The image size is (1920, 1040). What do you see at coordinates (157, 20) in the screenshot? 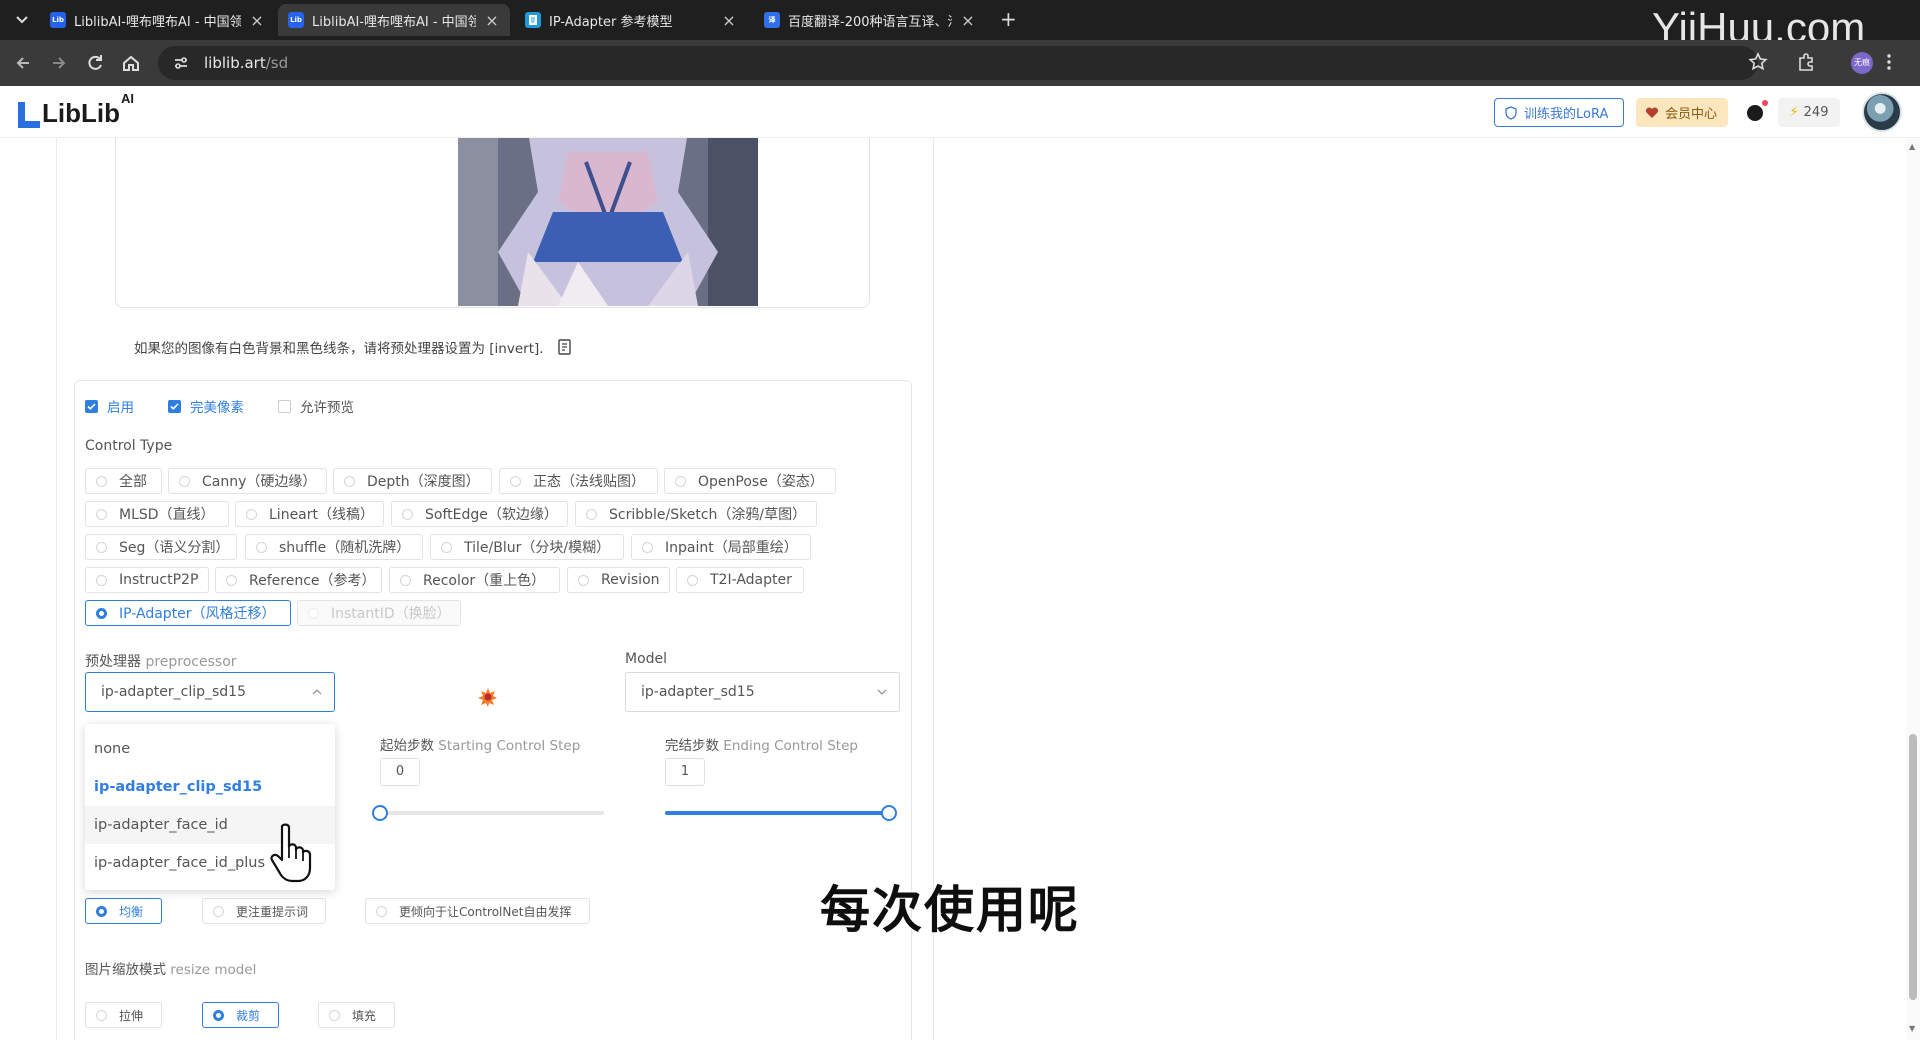
I see `tab-liblib-1: Lib LiblibAI-哩布哩布AI - 中国领先 ×` at bounding box center [157, 20].